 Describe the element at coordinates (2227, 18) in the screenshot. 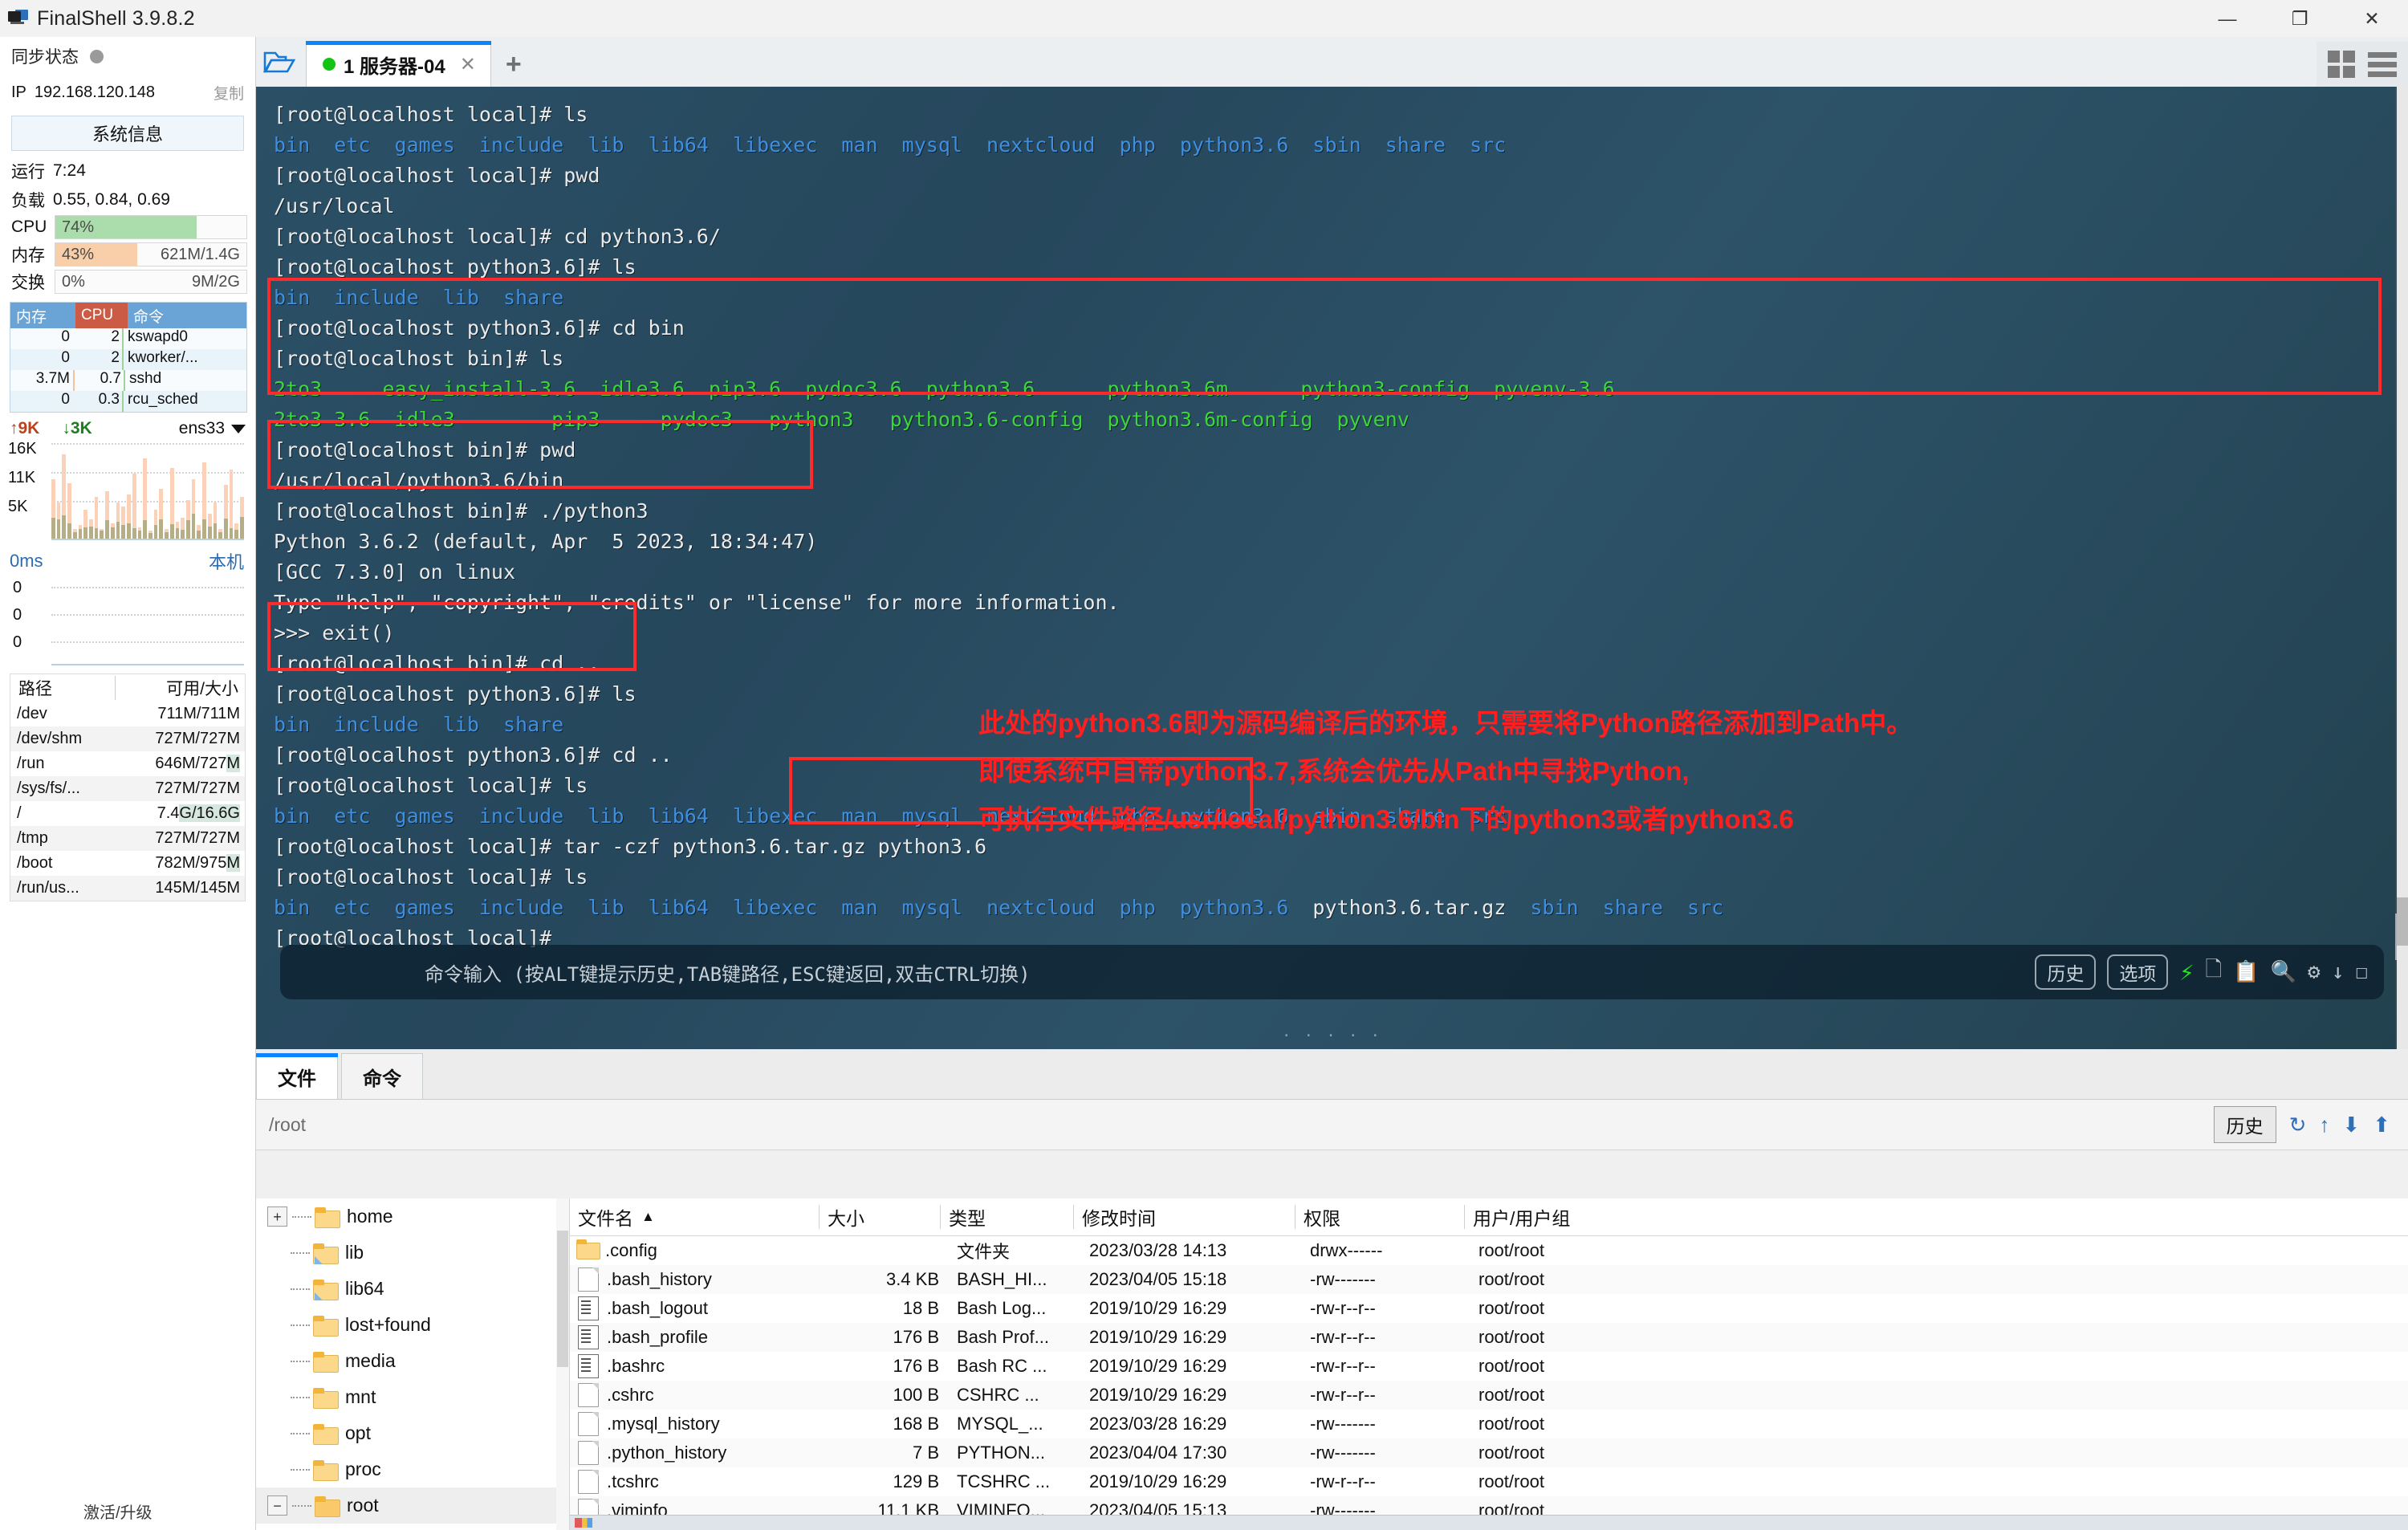

I see `minimize-button: —` at that location.